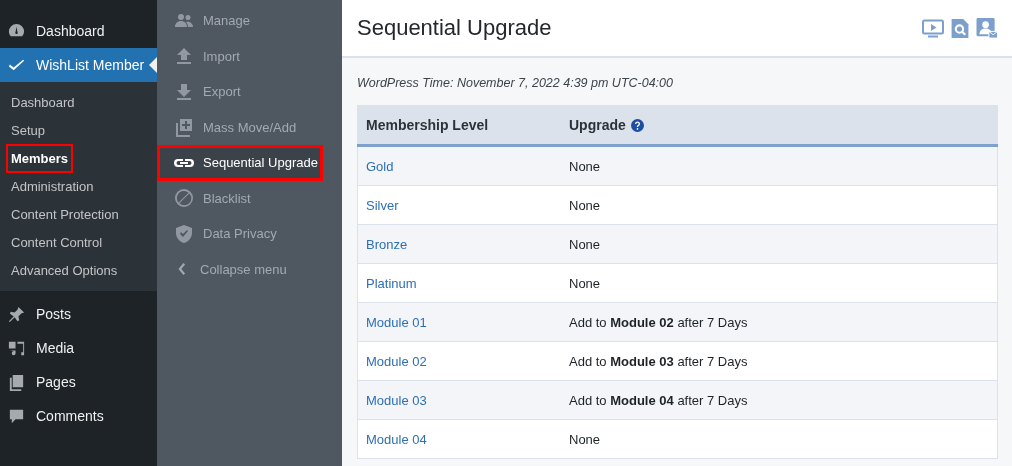  What do you see at coordinates (933, 28) in the screenshot?
I see `video-icon` at bounding box center [933, 28].